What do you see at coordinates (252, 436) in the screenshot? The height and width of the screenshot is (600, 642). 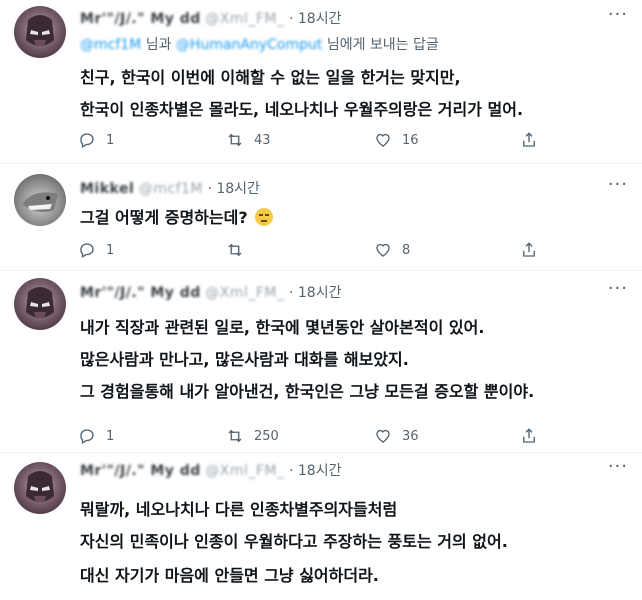 I see `retweet-button: 250` at bounding box center [252, 436].